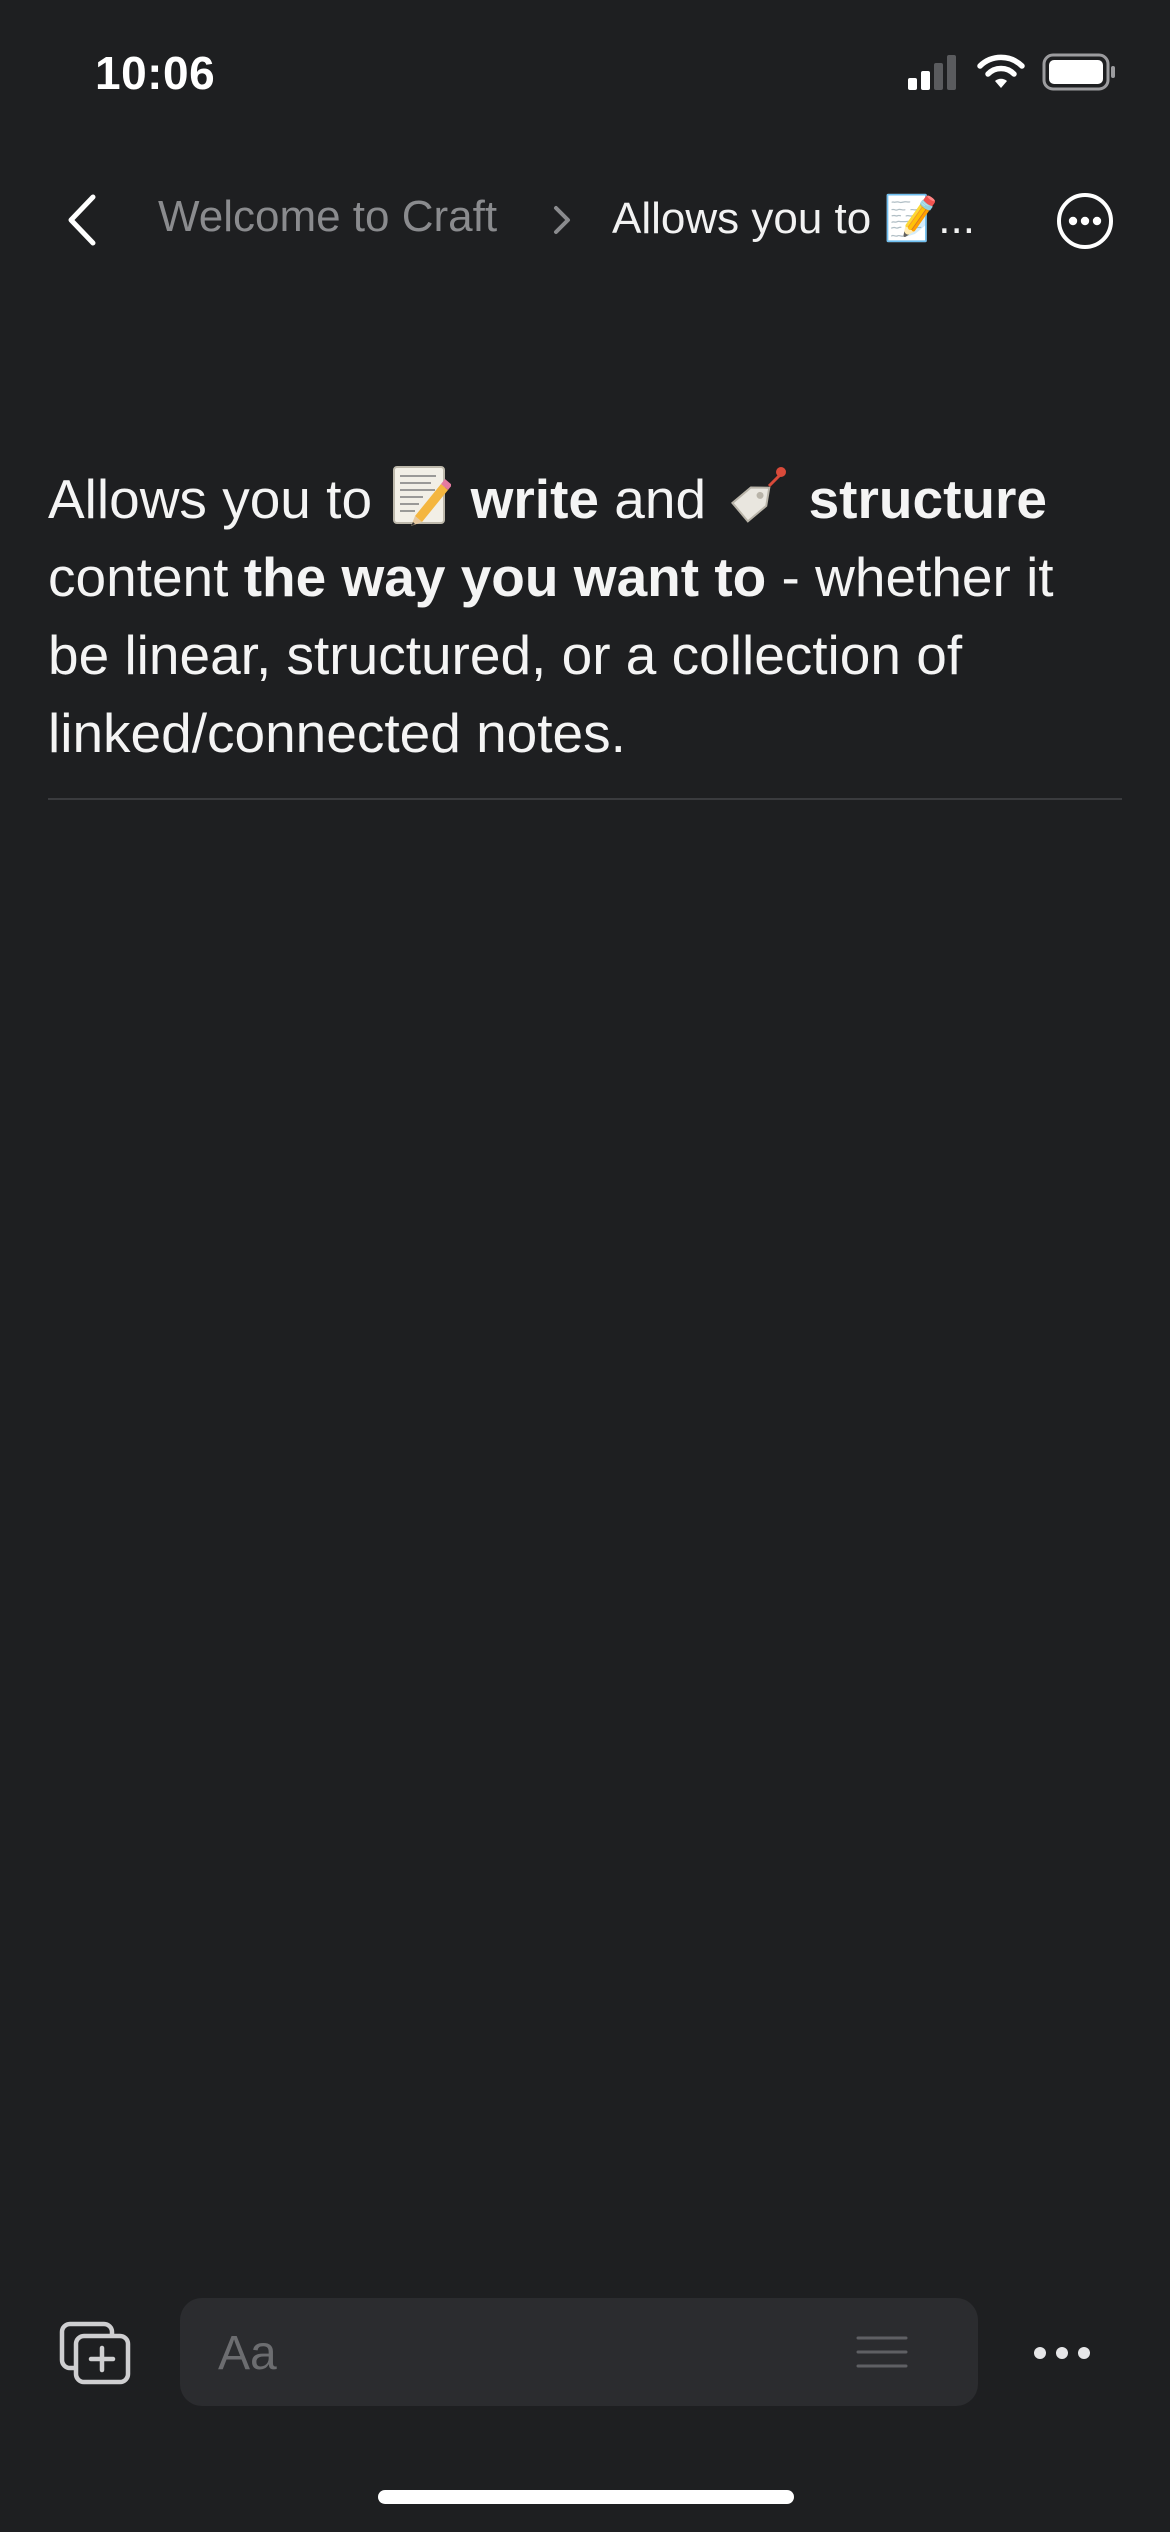  I want to click on add-block-button, so click(96, 2353).